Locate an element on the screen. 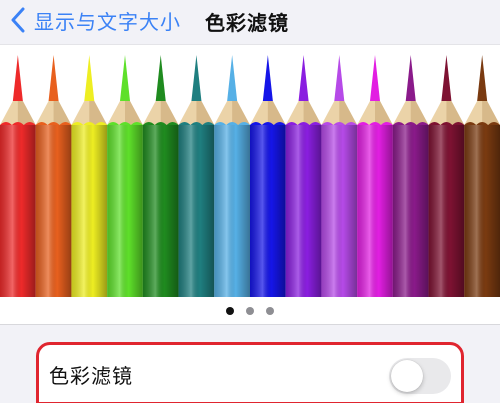 The width and height of the screenshot is (500, 403). page-title: 色彩滤镜 is located at coordinates (247, 23).